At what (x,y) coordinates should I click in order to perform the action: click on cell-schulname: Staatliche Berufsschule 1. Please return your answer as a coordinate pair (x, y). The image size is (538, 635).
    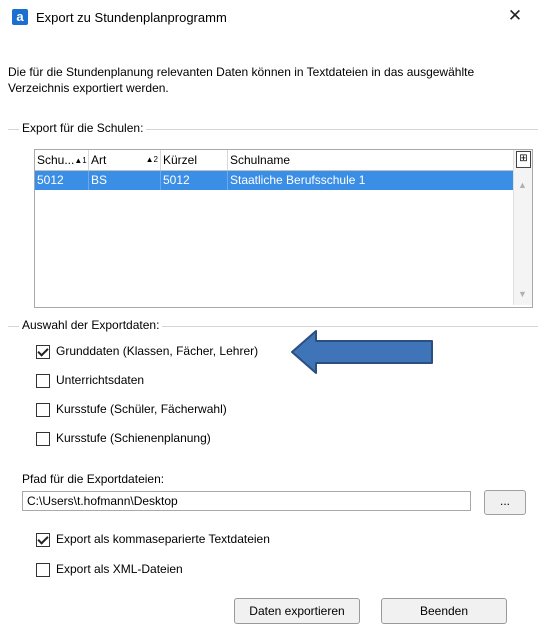
    Looking at the image, I should click on (298, 180).